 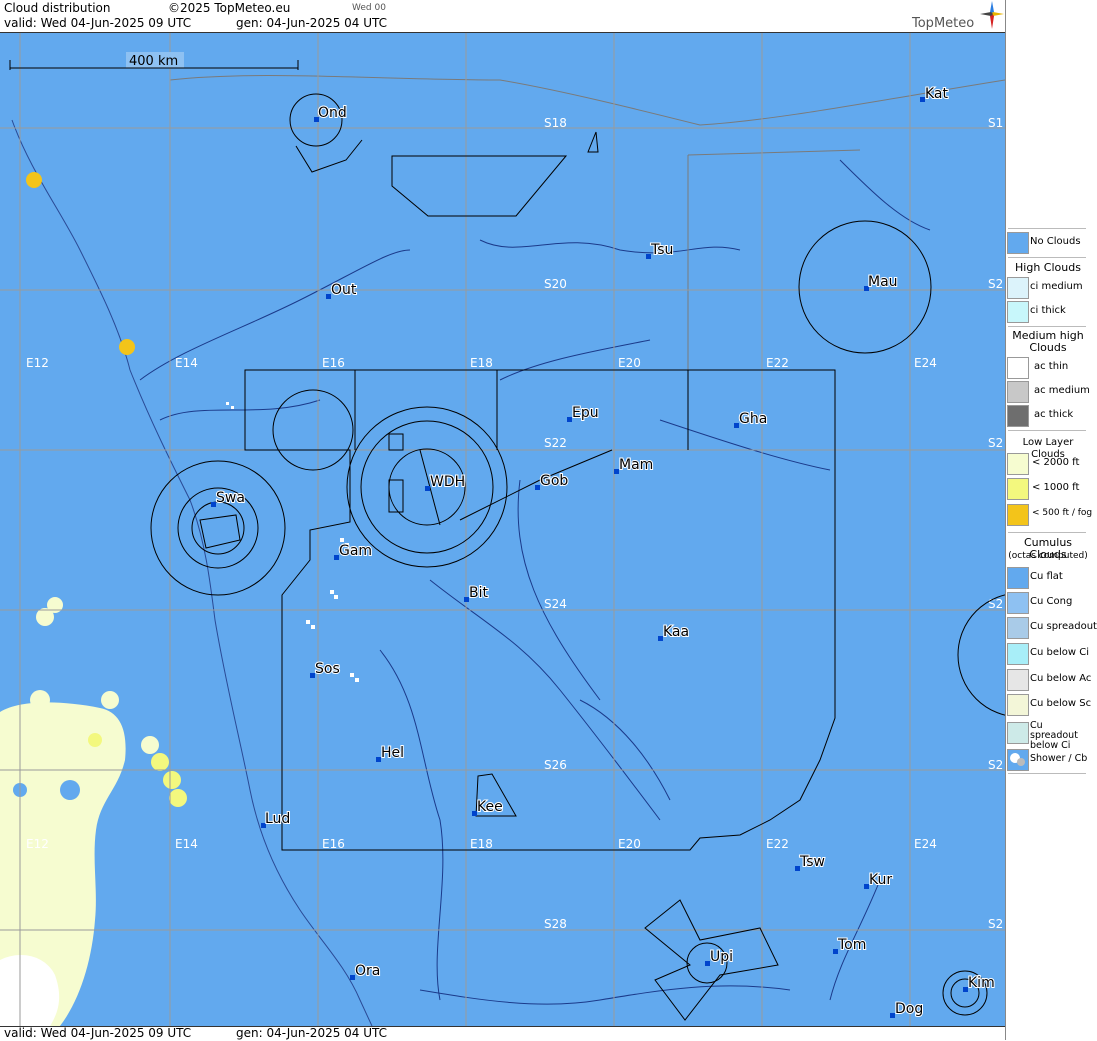 I want to click on place-label: Hel, so click(x=392, y=753).